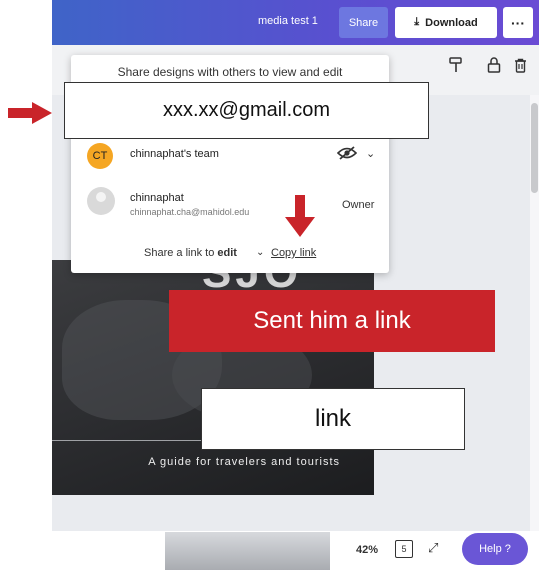 Image resolution: width=539 pixels, height=581 pixels. I want to click on annotation-link: link, so click(333, 419).